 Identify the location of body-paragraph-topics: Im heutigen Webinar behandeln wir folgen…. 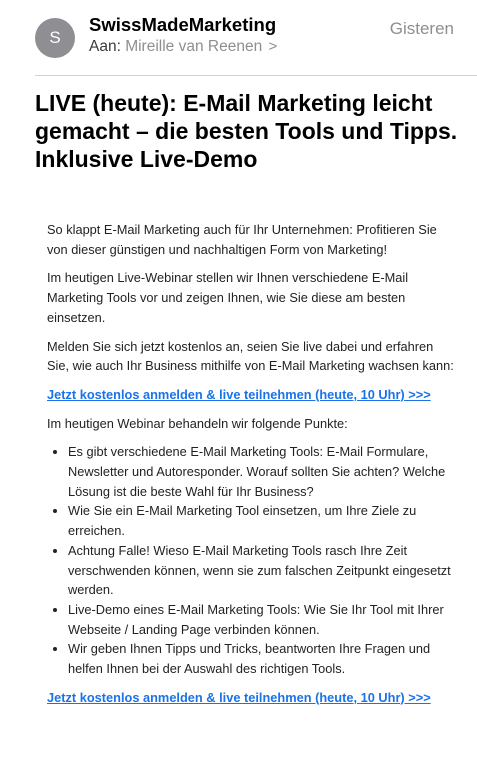
(197, 423).